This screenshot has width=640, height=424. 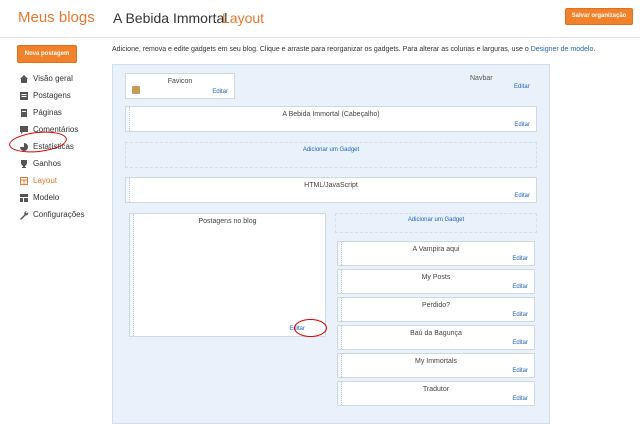 What do you see at coordinates (136, 90) in the screenshot?
I see `favicon-icon` at bounding box center [136, 90].